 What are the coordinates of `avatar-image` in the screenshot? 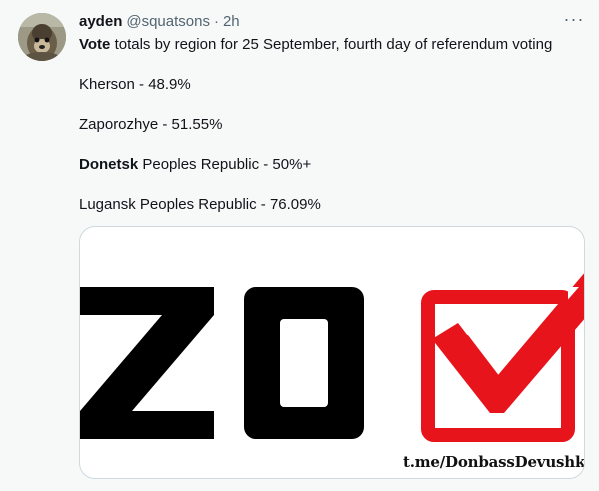 It's located at (42, 37).